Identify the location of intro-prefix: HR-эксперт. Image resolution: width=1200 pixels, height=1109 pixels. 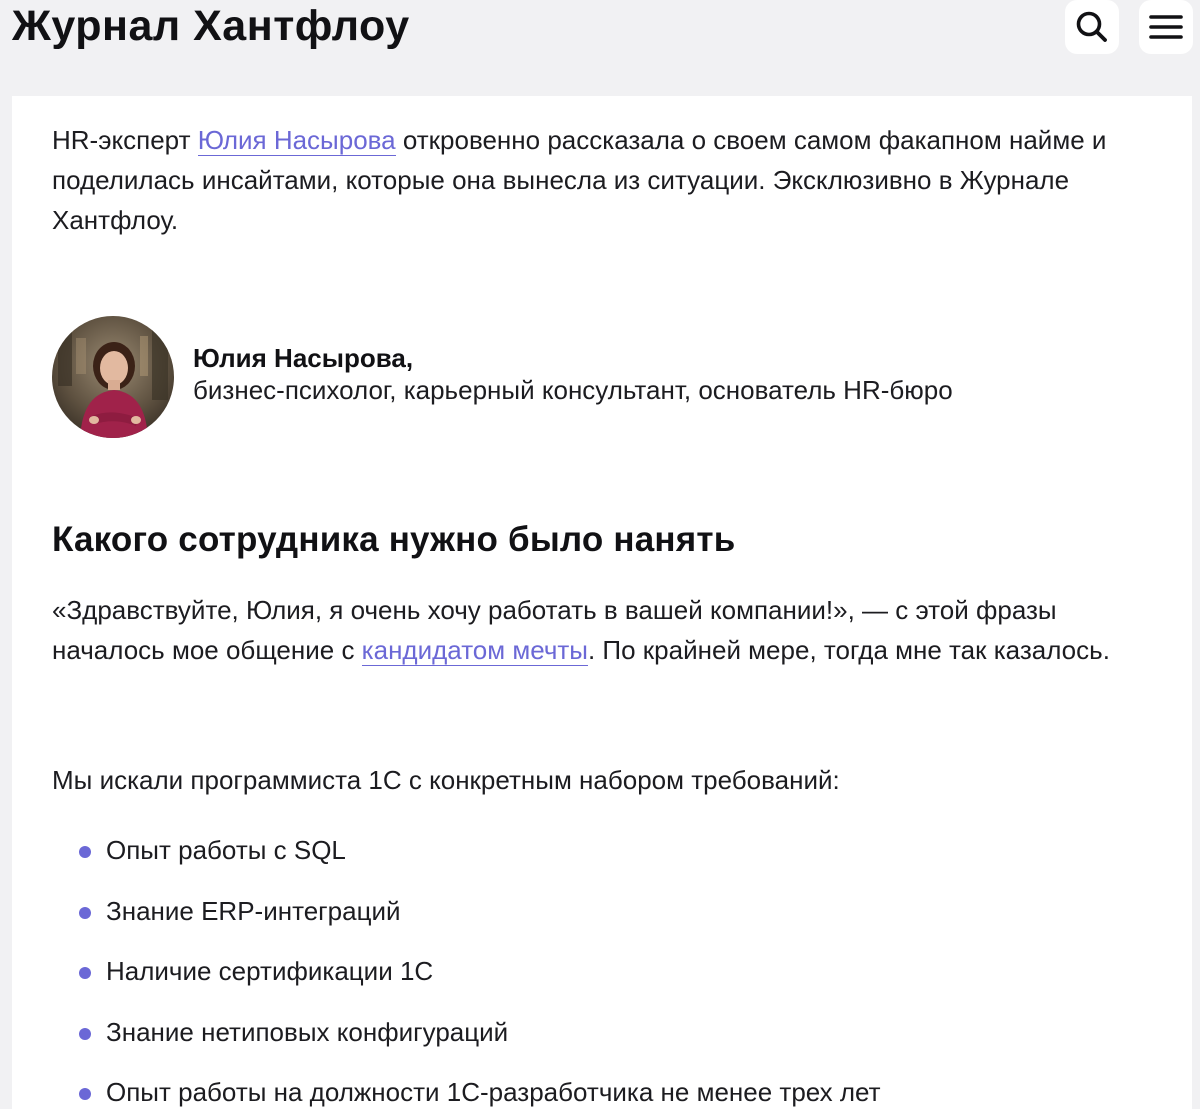
(125, 140).